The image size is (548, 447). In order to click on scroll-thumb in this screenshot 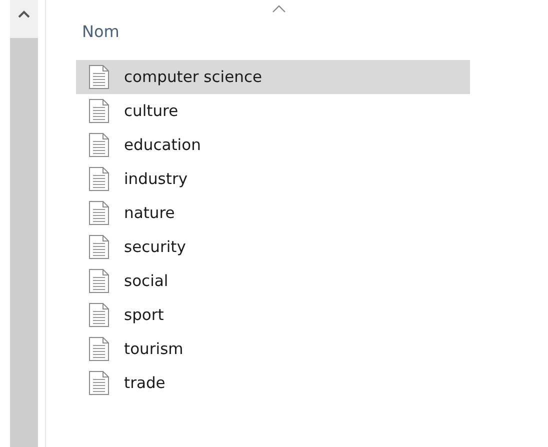, I will do `click(24, 242)`.